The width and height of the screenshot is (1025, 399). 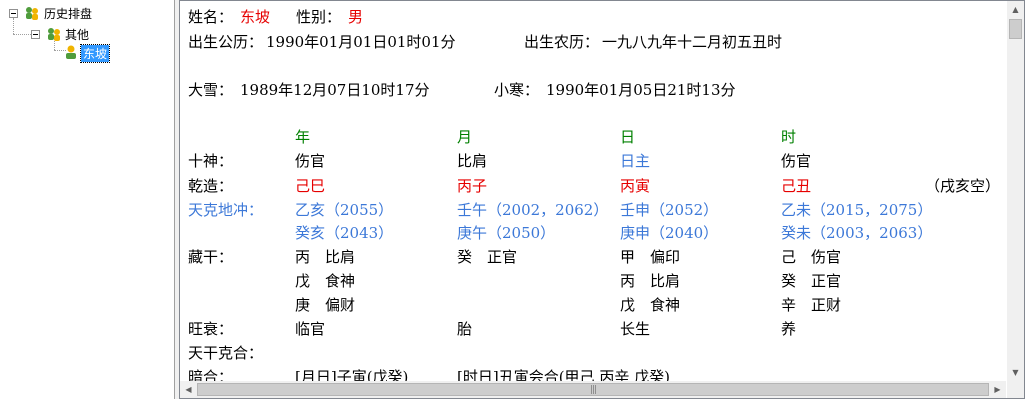 What do you see at coordinates (533, 210) in the screenshot?
I see `tkdc-month-1: 壬午（2002，2062）` at bounding box center [533, 210].